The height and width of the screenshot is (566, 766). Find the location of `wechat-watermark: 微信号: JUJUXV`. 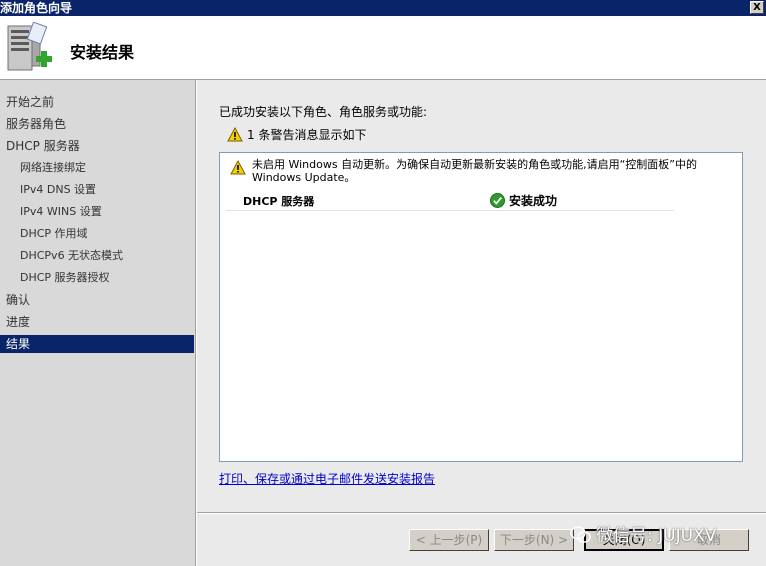

wechat-watermark: 微信号: JUJUXV is located at coordinates (643, 533).